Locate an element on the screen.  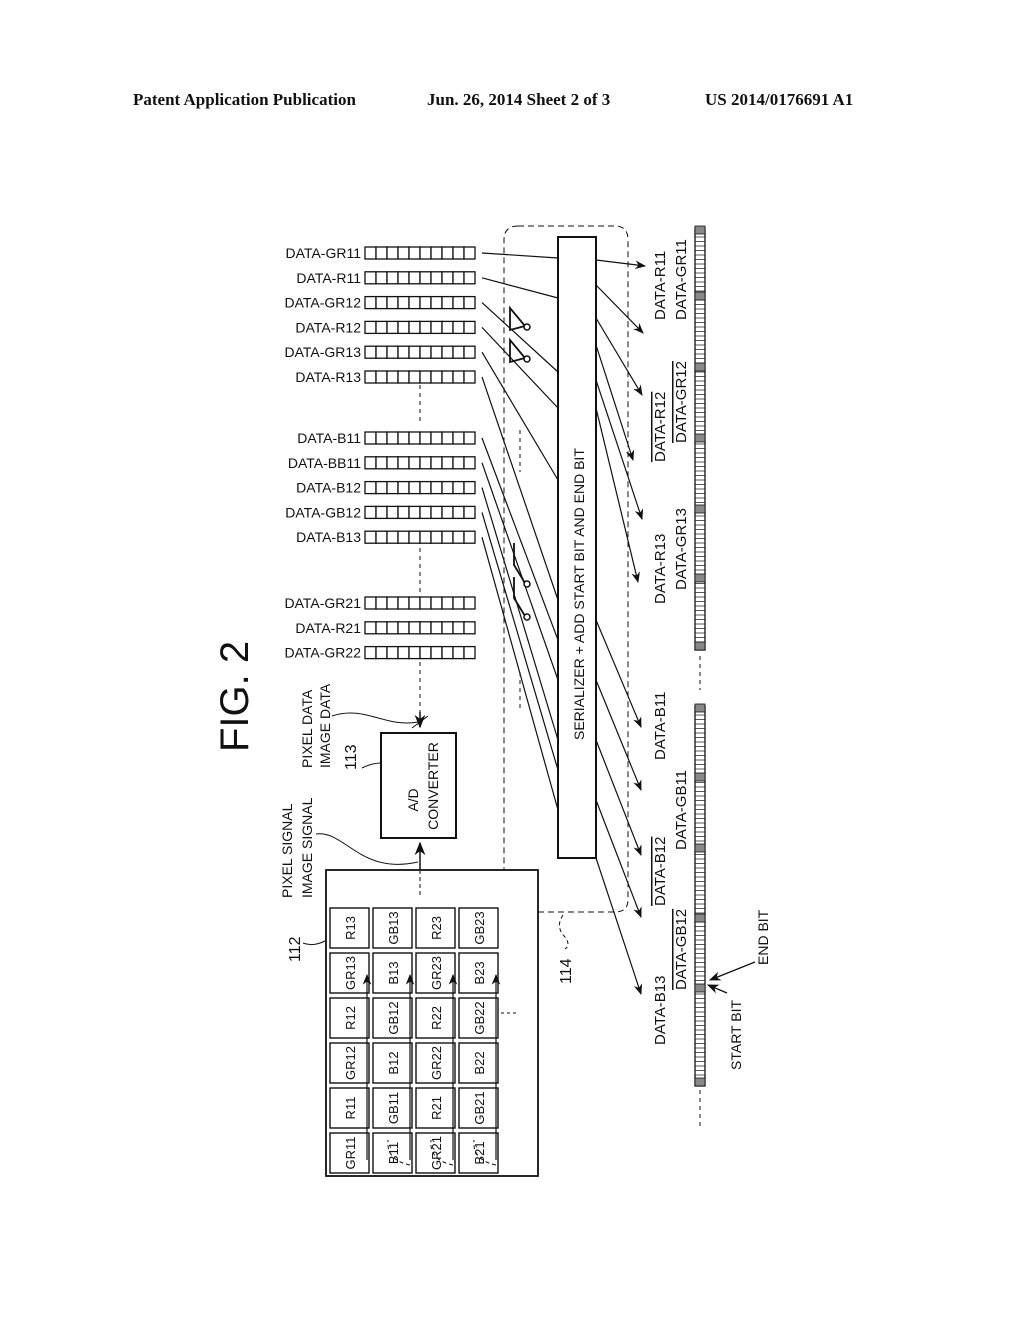
stream-label: DATA-R12 is located at coordinates (660, 427).